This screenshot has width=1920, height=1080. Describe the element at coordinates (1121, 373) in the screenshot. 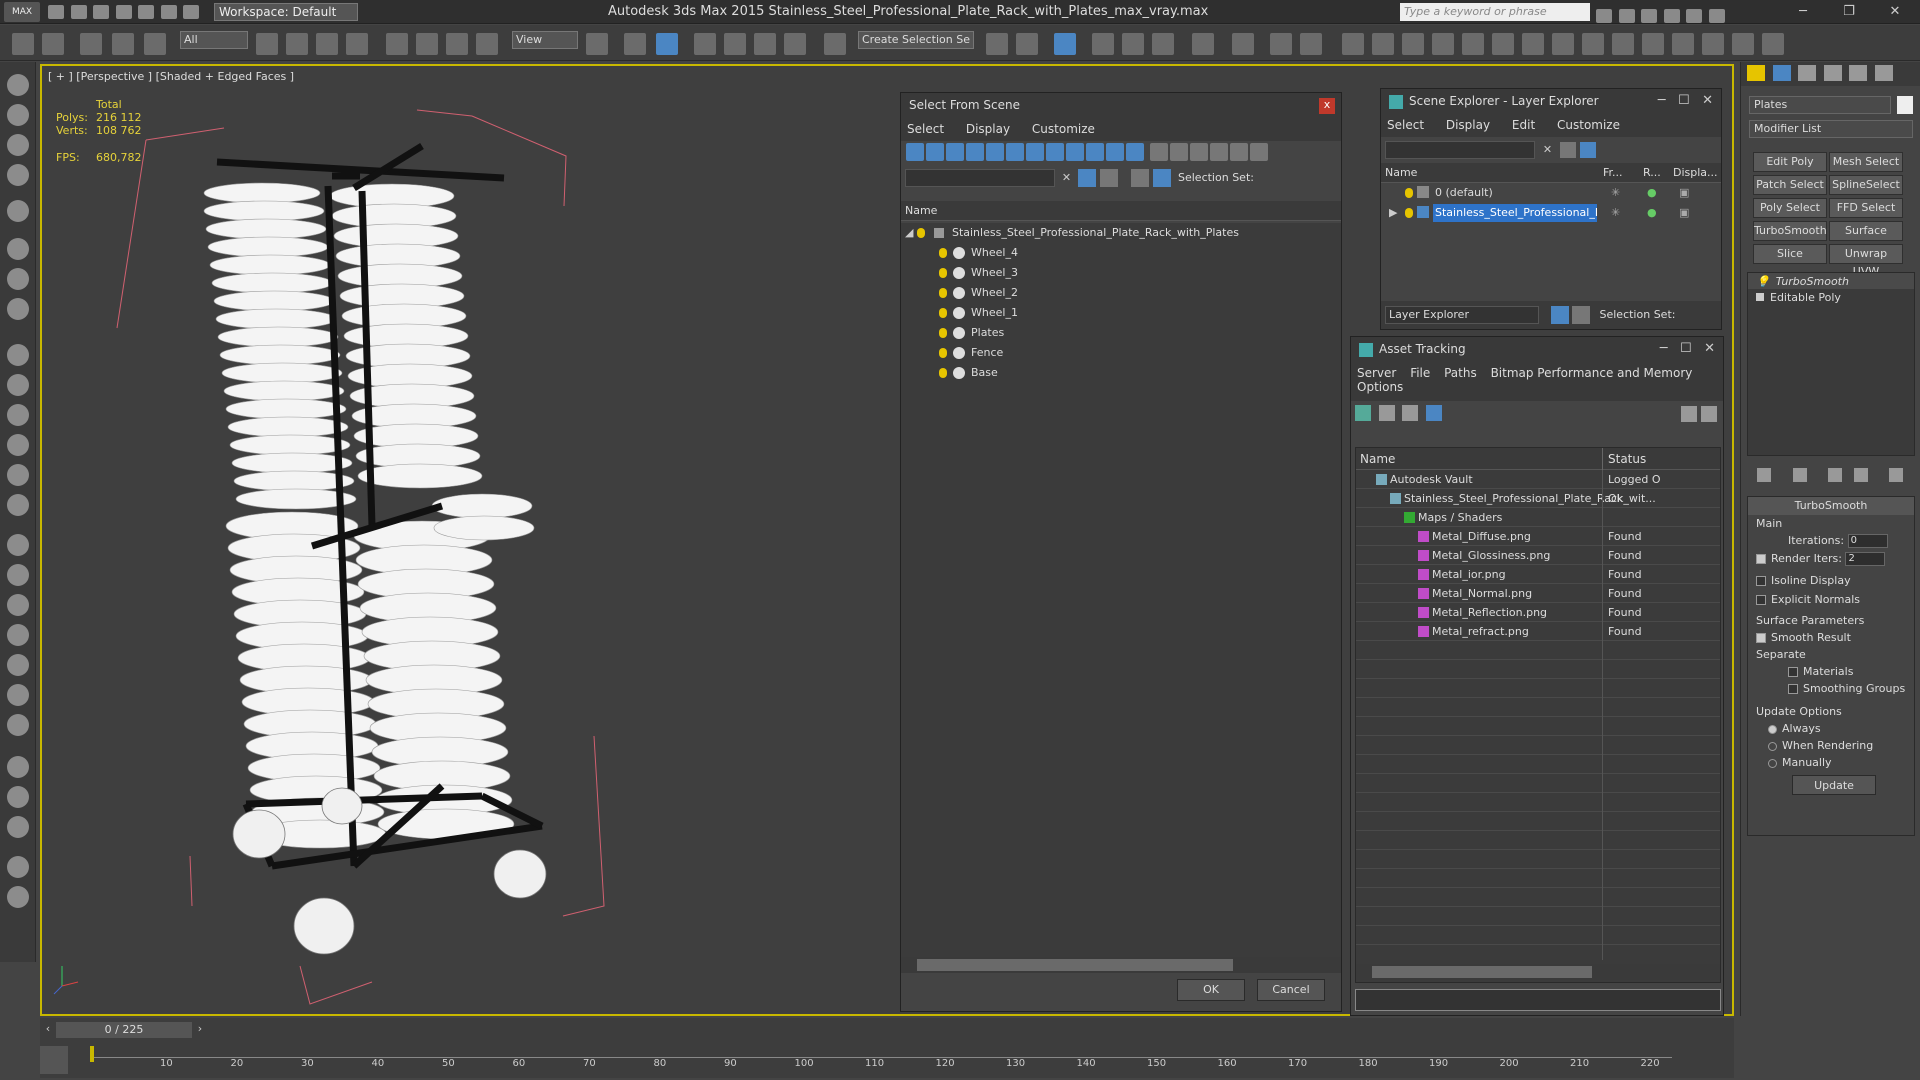

I see `tree-item: Base` at that location.